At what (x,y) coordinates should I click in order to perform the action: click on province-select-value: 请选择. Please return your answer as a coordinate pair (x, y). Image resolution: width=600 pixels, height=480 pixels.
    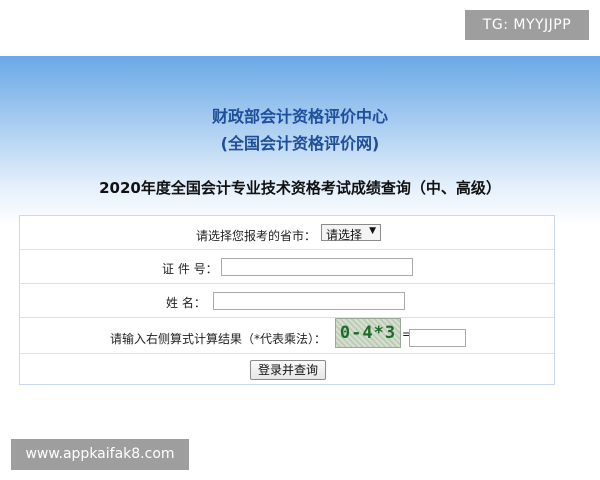
    Looking at the image, I should click on (344, 235).